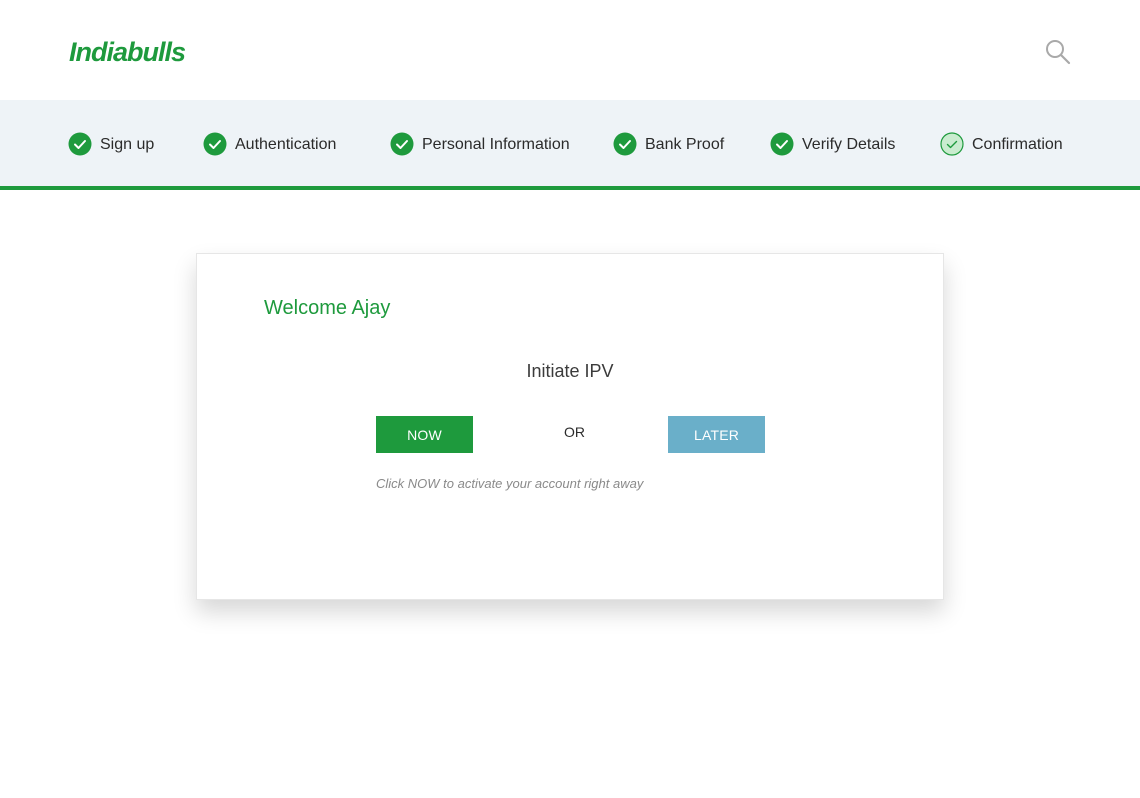 The image size is (1140, 798). I want to click on step-label: Verify Details, so click(849, 144).